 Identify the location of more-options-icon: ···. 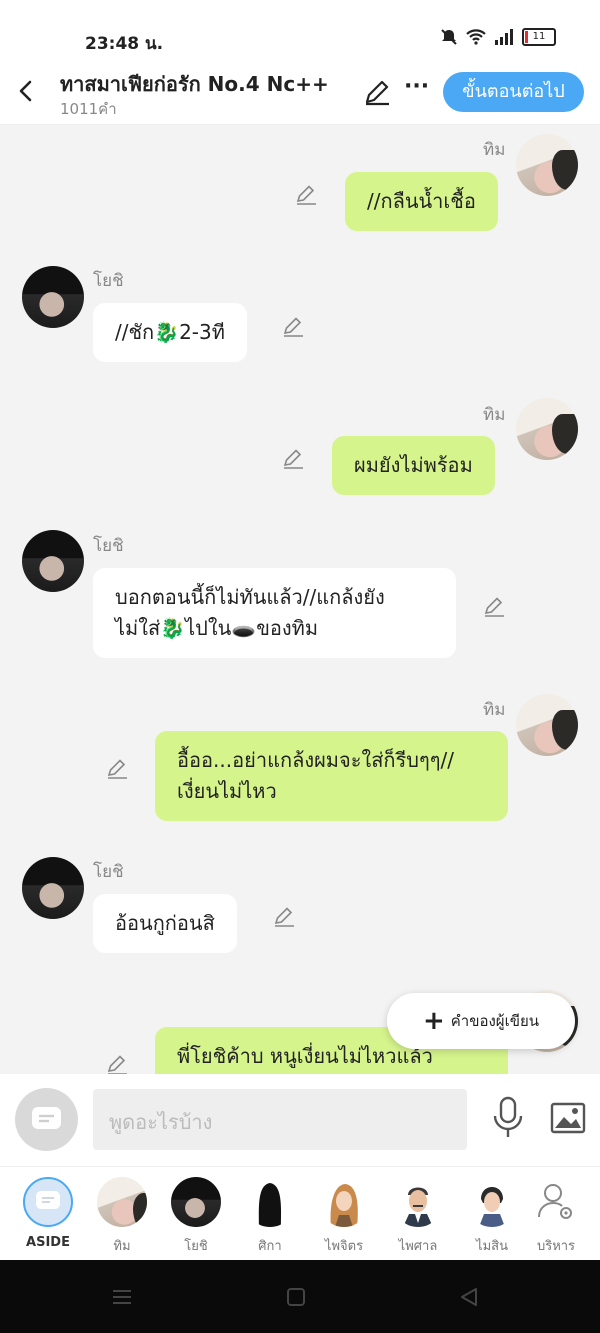
(416, 86).